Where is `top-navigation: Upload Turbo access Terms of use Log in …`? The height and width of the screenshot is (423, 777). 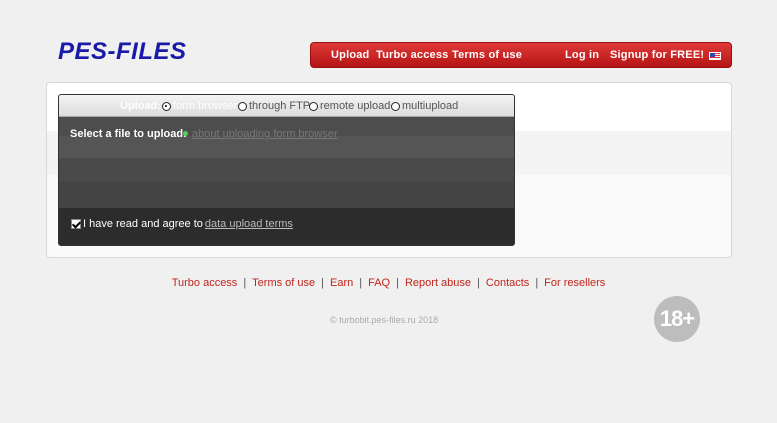 top-navigation: Upload Turbo access Terms of use Log in … is located at coordinates (521, 55).